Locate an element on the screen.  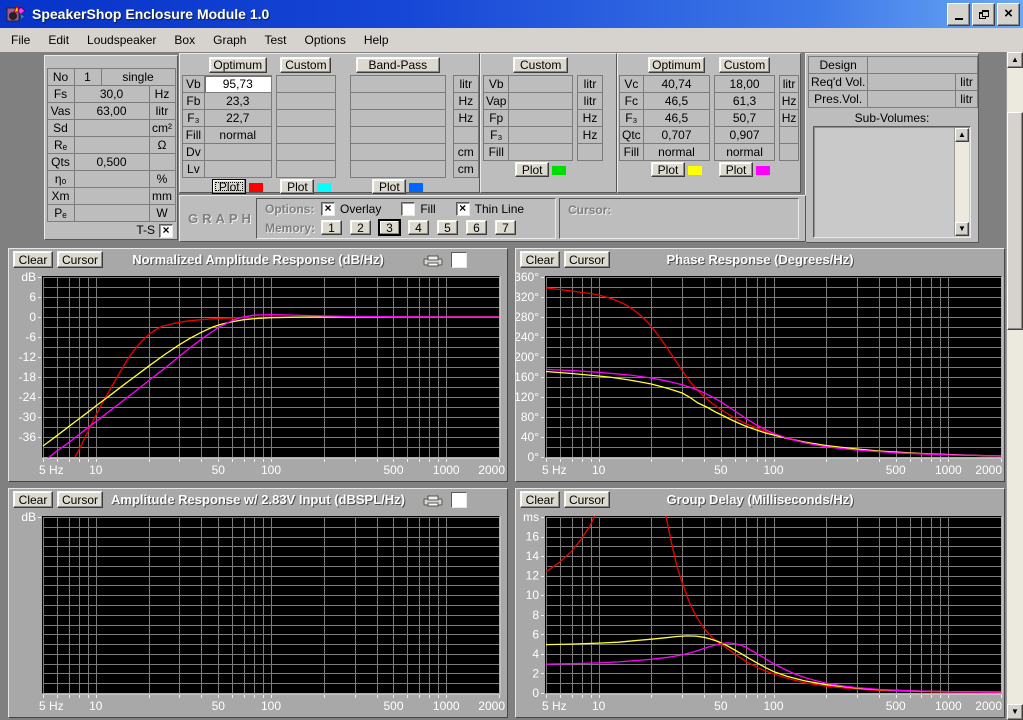
menu-box: Box is located at coordinates (184, 40).